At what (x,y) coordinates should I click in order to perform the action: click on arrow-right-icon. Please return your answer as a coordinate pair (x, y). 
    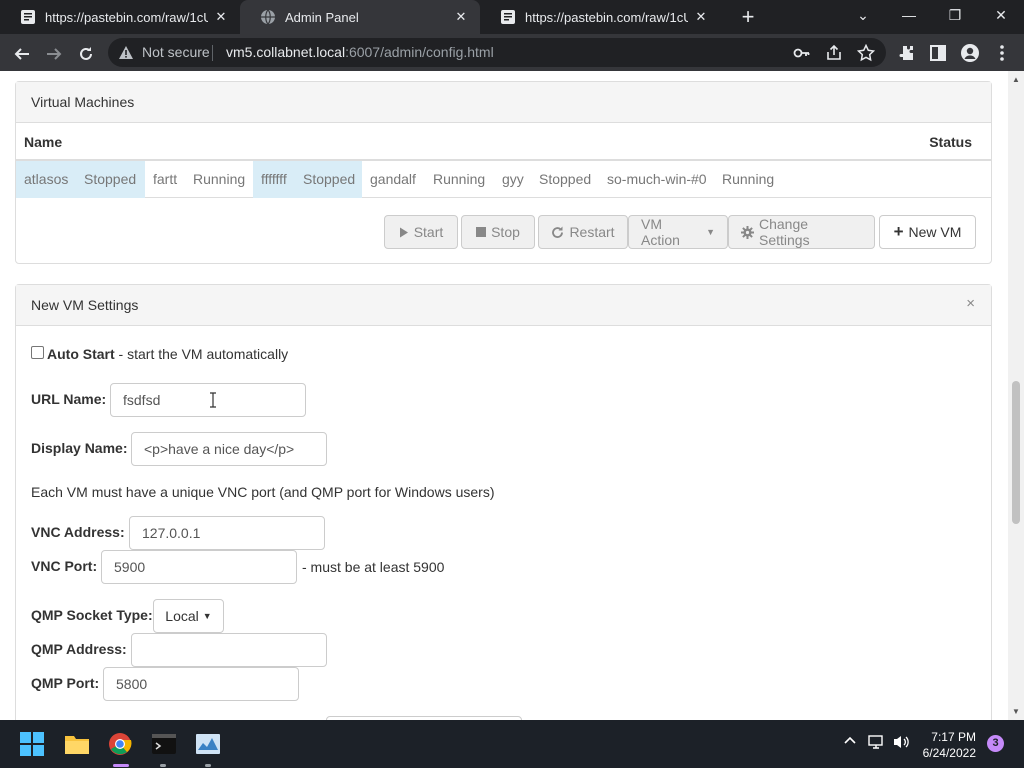
    Looking at the image, I should click on (54, 54).